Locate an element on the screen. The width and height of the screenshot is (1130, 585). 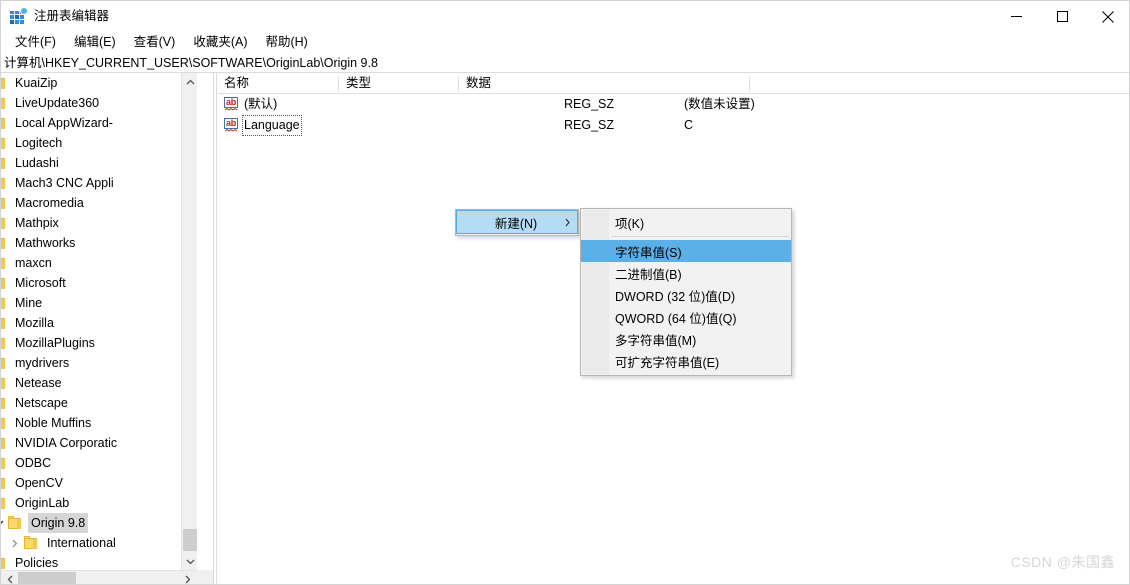
tree-node: Ludashi is located at coordinates (99, 163).